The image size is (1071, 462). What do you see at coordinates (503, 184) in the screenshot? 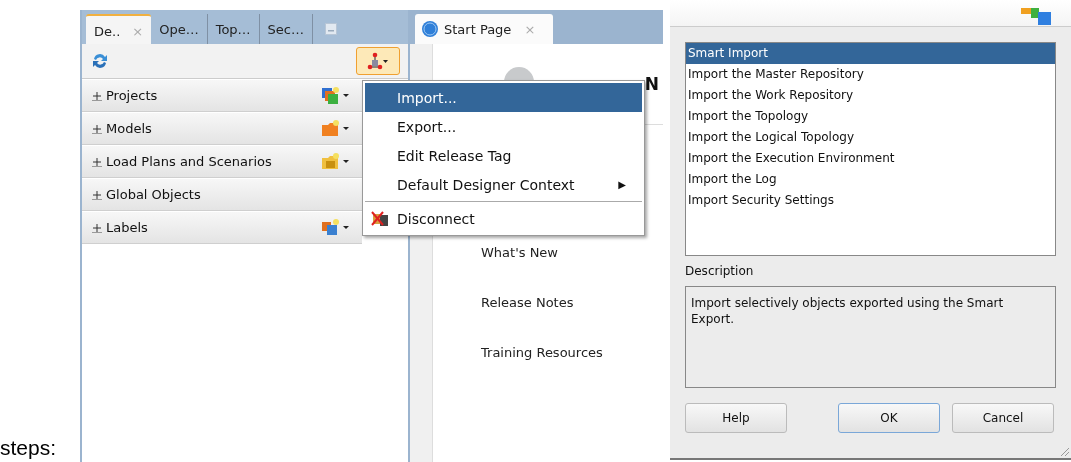
I see `menu-item: Default Designer Context ▶` at bounding box center [503, 184].